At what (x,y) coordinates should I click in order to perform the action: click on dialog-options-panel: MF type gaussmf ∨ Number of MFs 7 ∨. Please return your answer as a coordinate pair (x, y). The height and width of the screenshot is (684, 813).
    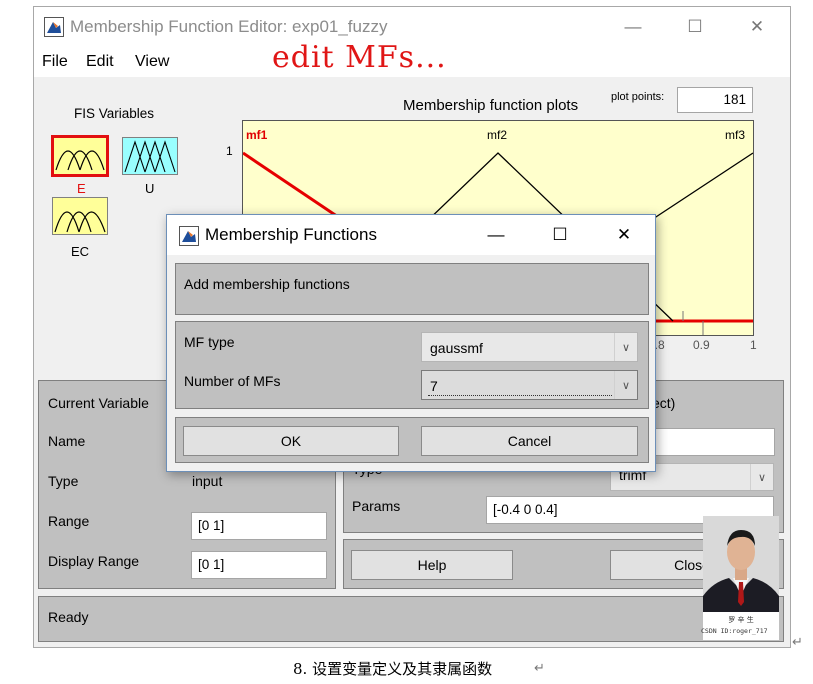
    Looking at the image, I should click on (412, 365).